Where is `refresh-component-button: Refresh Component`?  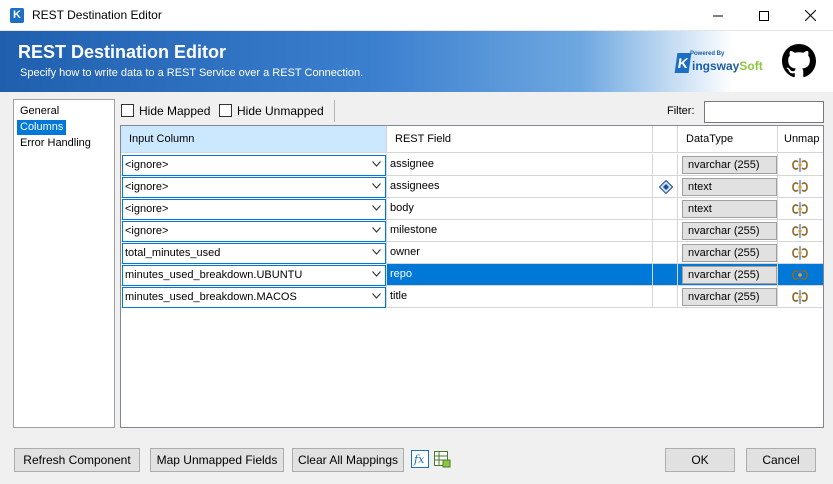
refresh-component-button: Refresh Component is located at coordinates (77, 460).